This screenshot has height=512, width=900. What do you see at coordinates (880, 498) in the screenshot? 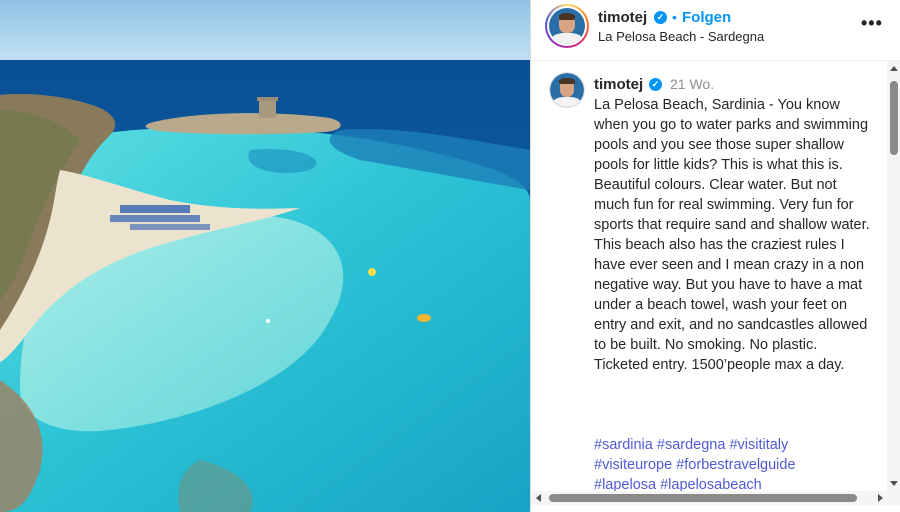
I see `scroll-right-arrow-icon` at bounding box center [880, 498].